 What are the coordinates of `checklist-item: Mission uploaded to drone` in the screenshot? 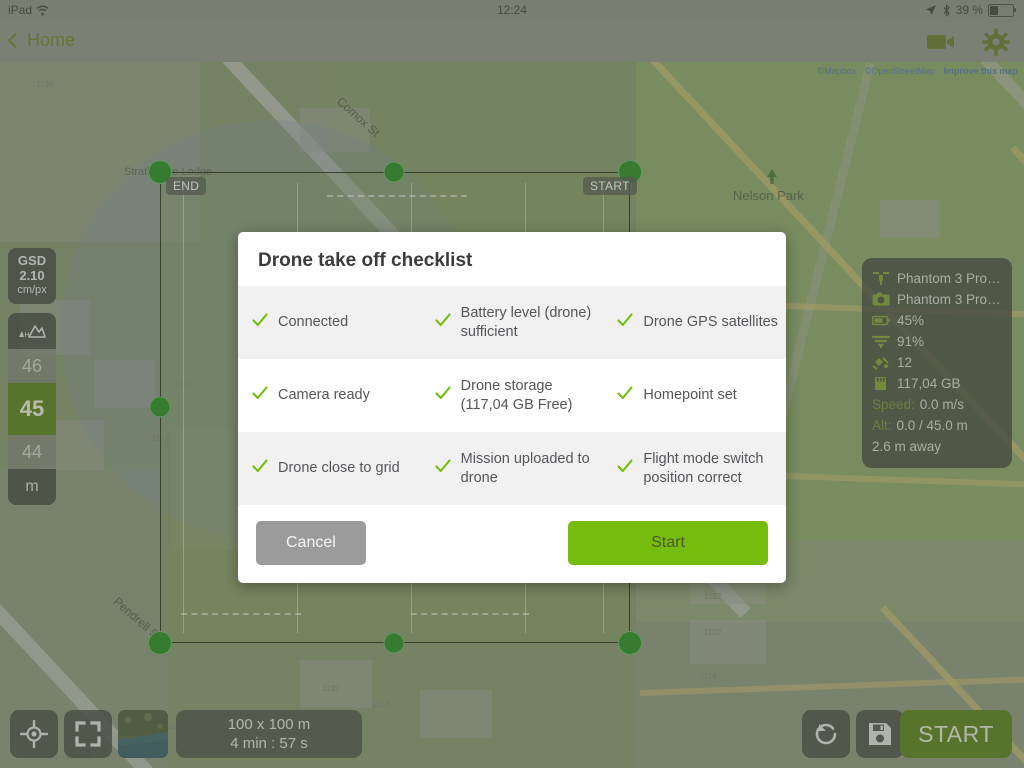 It's located at (512, 468).